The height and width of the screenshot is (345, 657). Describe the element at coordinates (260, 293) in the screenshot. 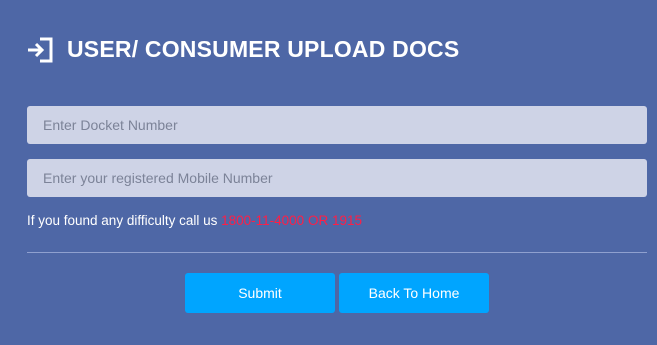

I see `submit-button: Submit` at that location.